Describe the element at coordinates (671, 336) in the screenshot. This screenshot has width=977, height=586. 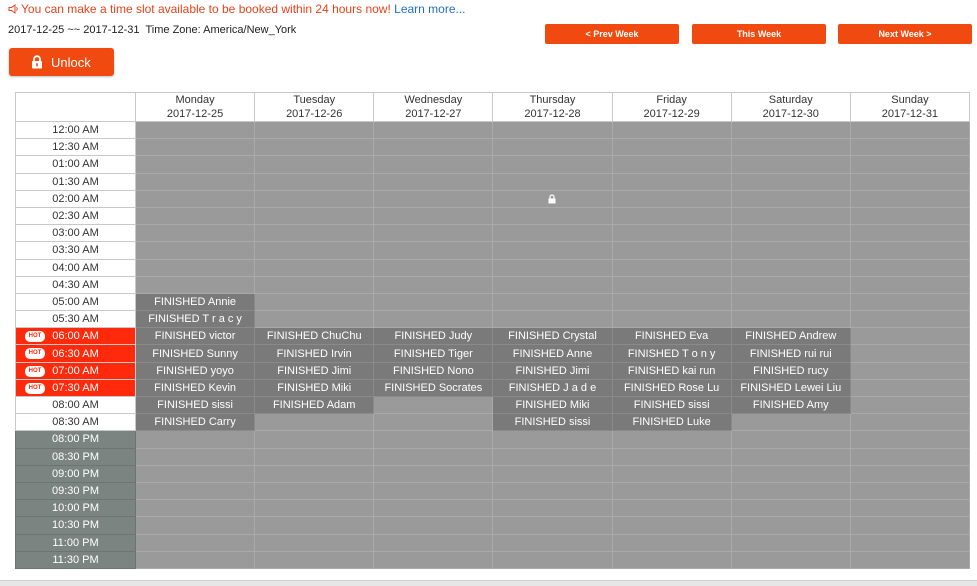
I see `booking-slot: FINISHED Eva` at that location.